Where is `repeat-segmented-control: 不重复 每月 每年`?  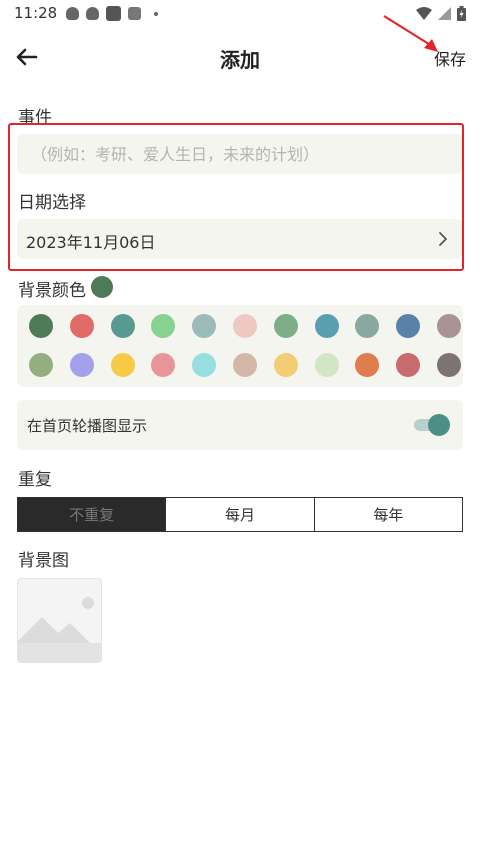 repeat-segmented-control: 不重复 每月 每年 is located at coordinates (240, 514).